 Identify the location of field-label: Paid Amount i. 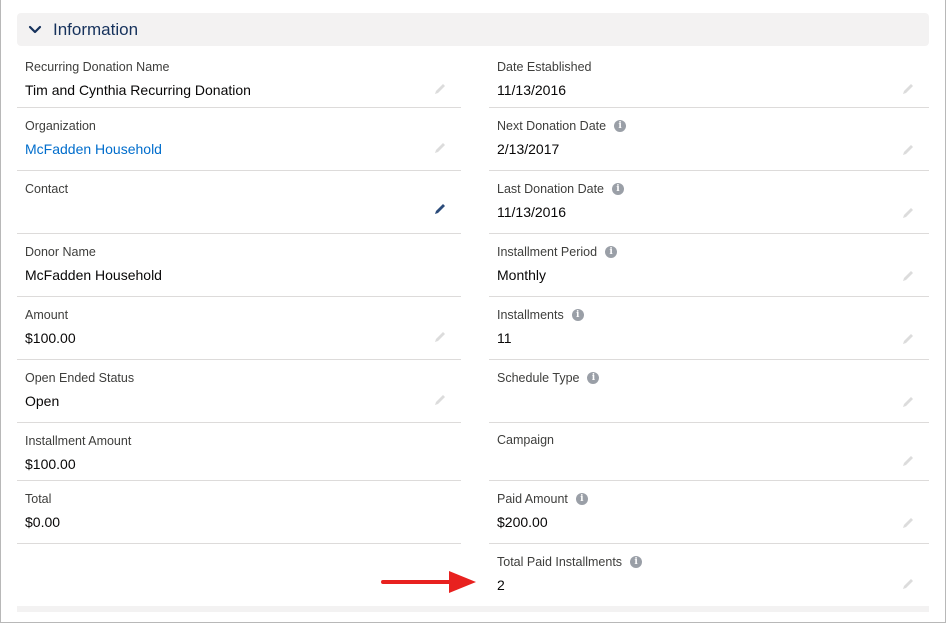
(542, 499).